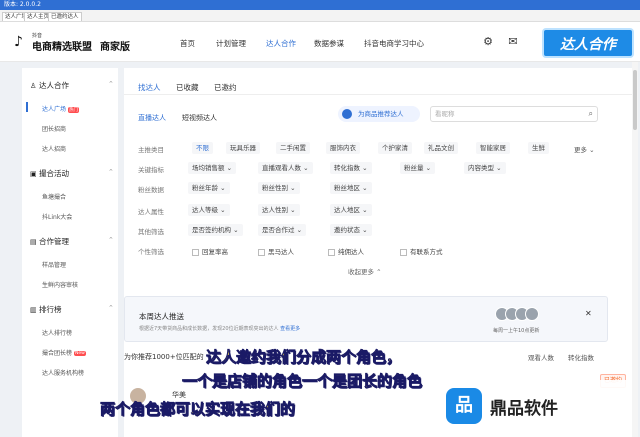 The height and width of the screenshot is (437, 640). What do you see at coordinates (187, 43) in the screenshot?
I see `nav-home: 首页` at bounding box center [187, 43].